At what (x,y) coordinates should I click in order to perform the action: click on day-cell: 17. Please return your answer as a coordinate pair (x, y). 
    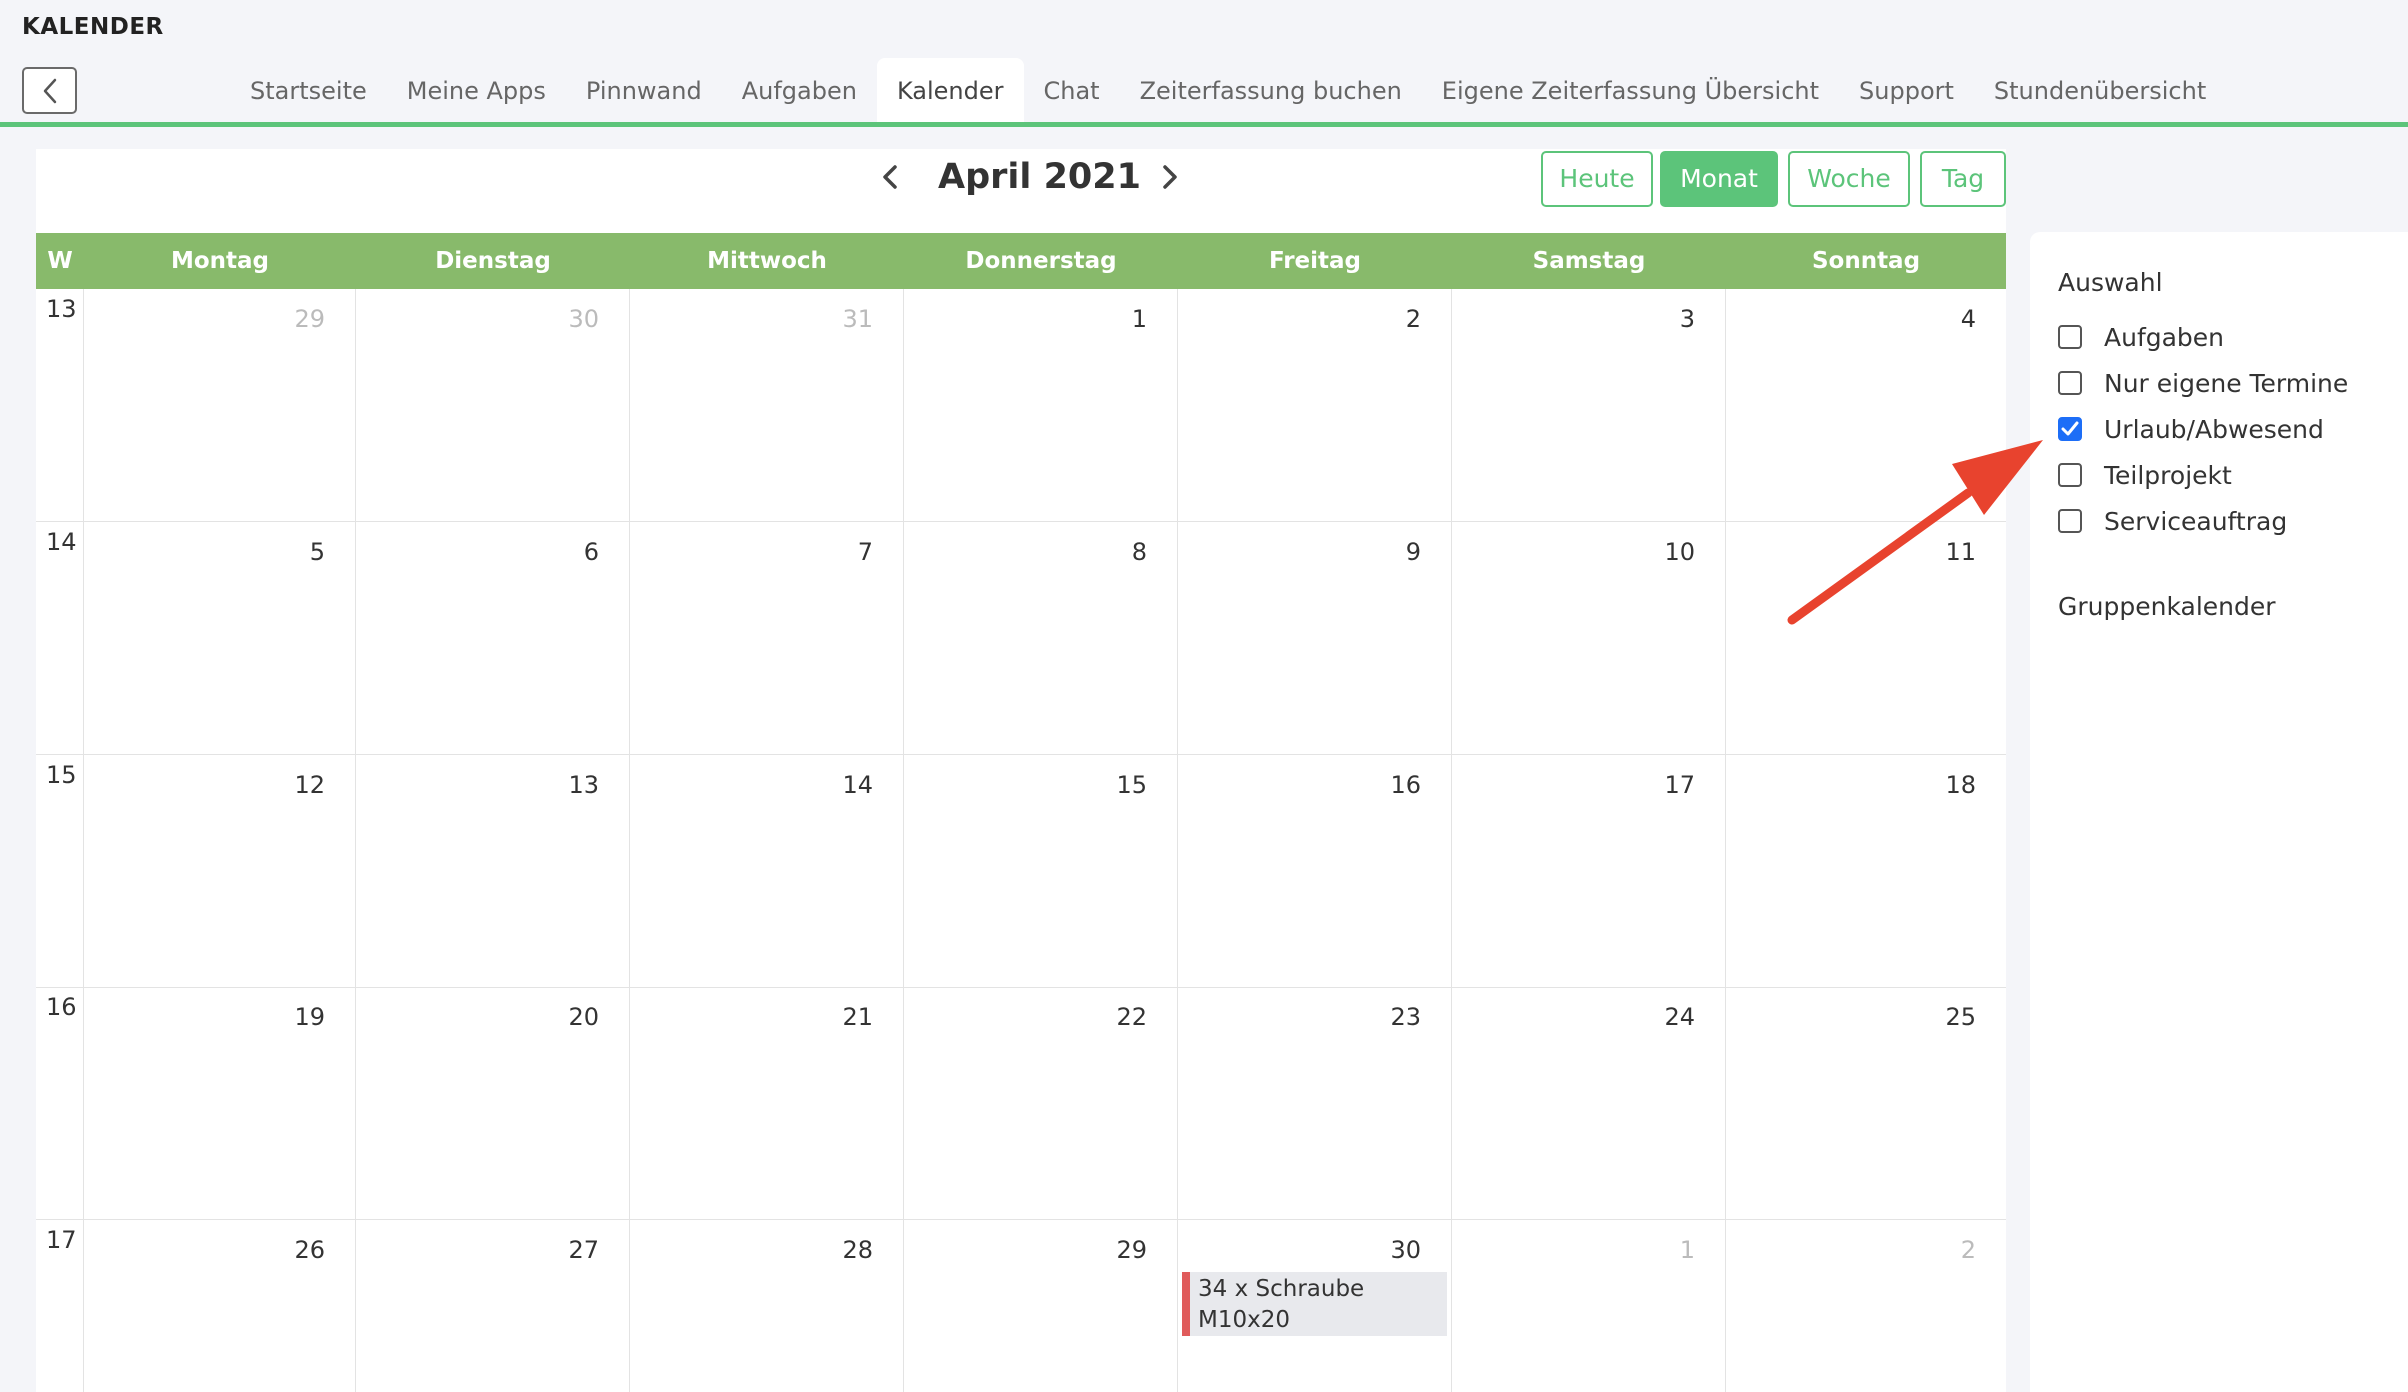
    Looking at the image, I should click on (1589, 871).